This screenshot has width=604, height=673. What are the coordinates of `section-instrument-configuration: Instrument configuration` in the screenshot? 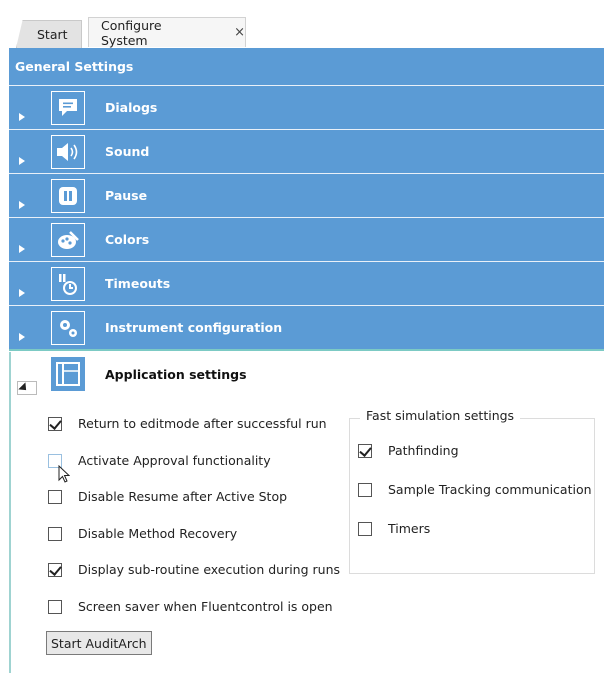 It's located at (306, 327).